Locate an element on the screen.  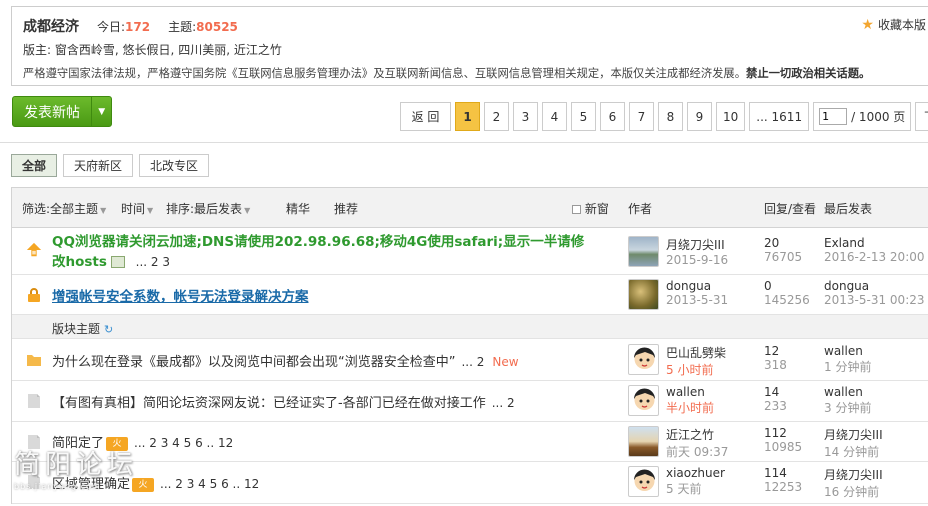
last-post: dongua 2013-5-31 00:23 is located at coordinates (874, 293).